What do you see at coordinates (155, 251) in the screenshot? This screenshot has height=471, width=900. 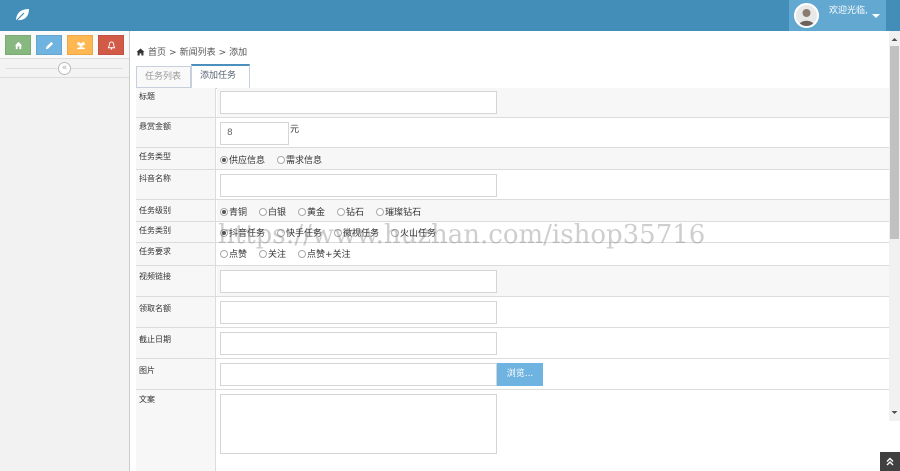 I see `task-requirement-label: 任务要求` at bounding box center [155, 251].